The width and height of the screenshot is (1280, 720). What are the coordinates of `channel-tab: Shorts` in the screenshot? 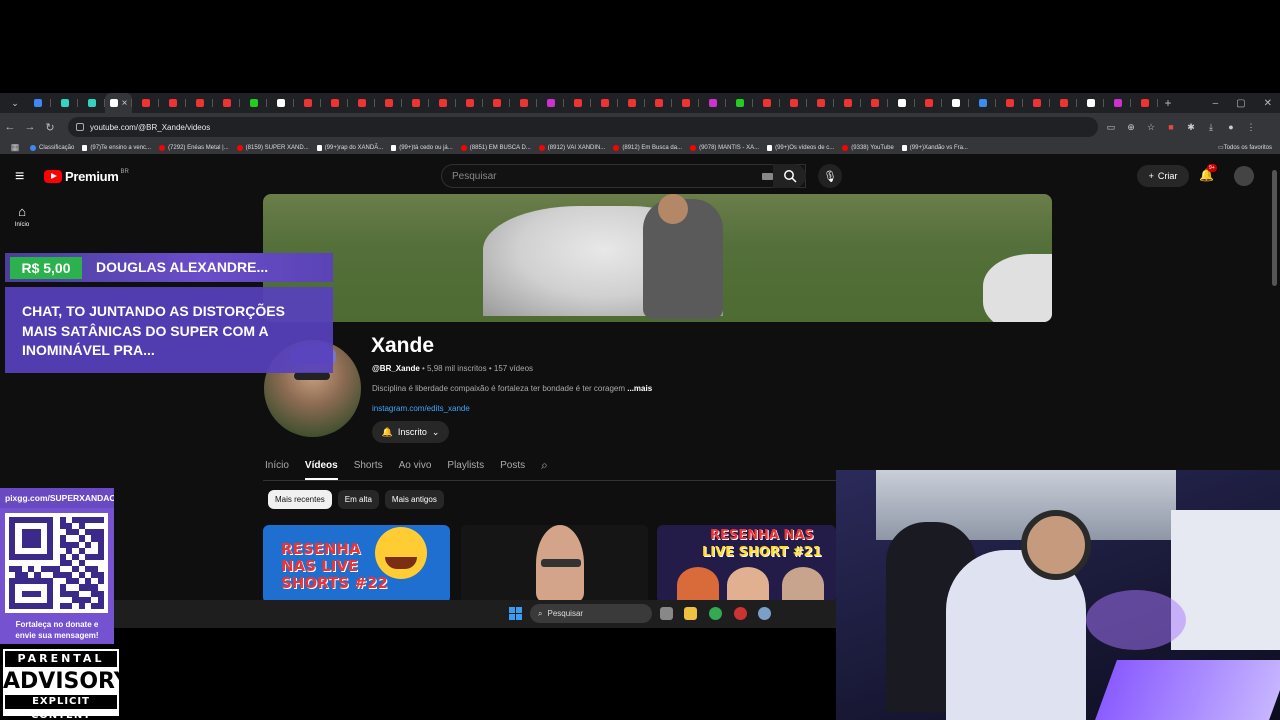 It's located at (368, 470).